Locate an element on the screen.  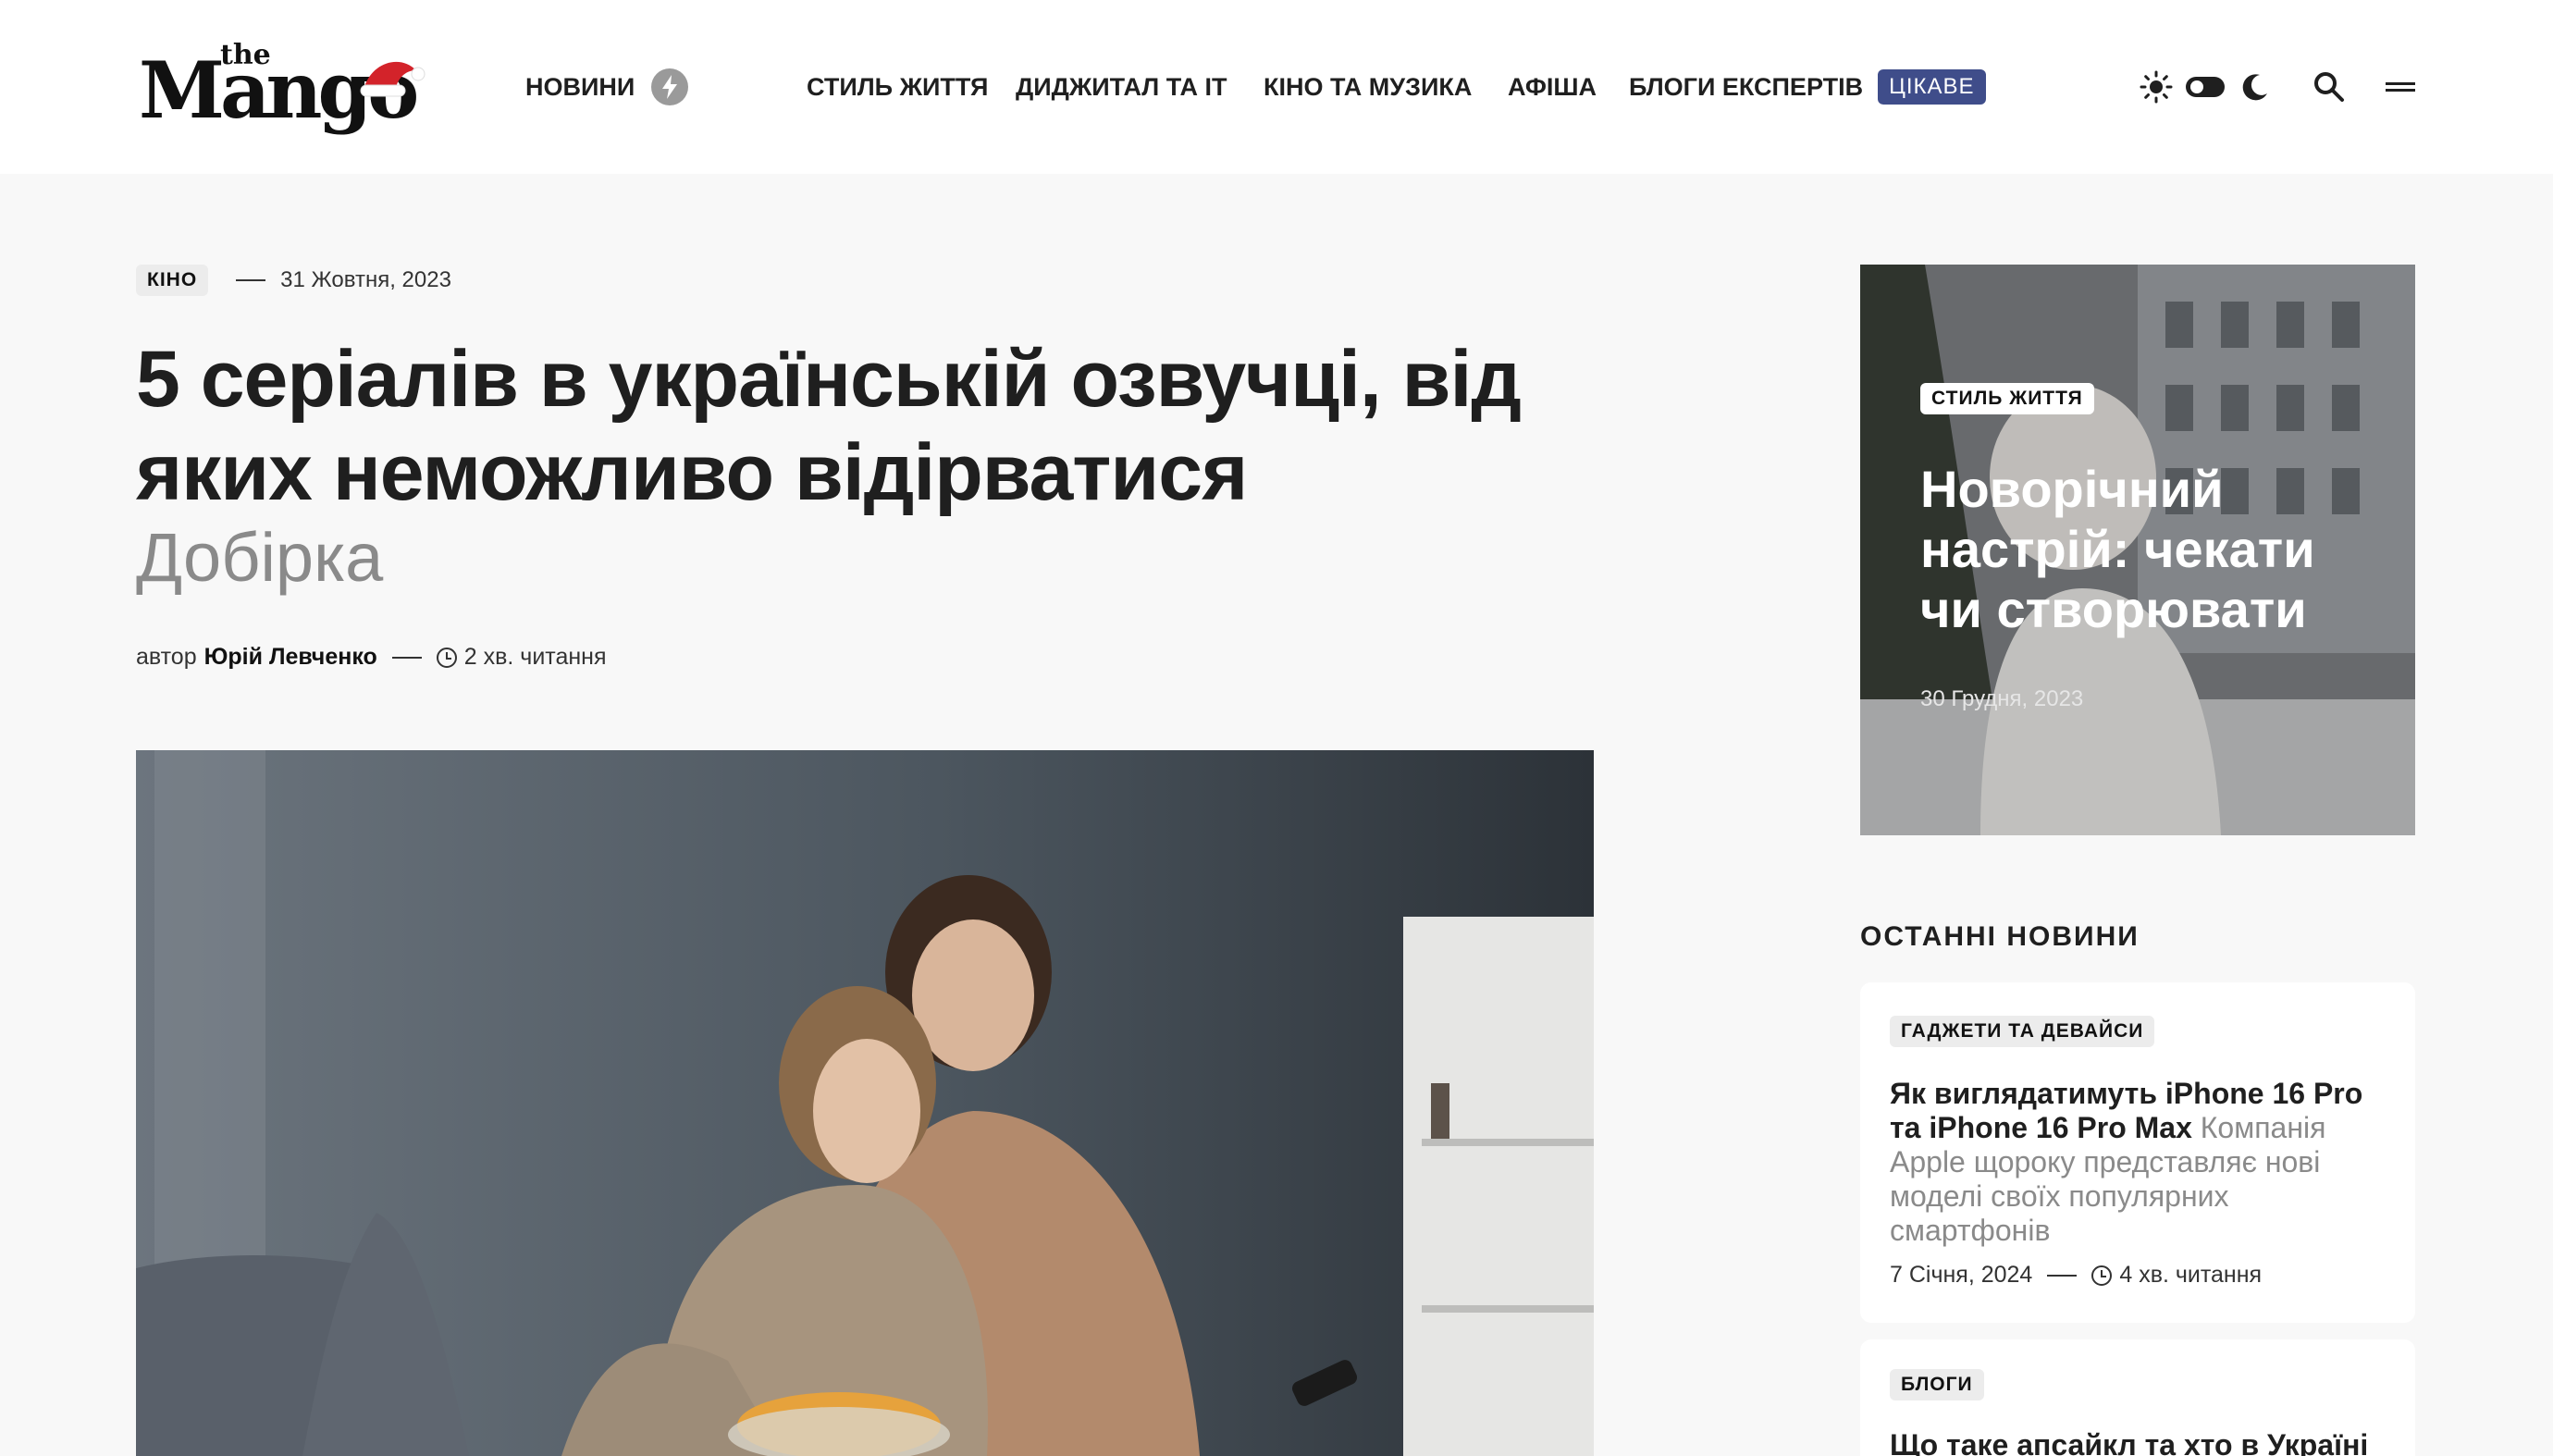
nav-item-news: НОВИНИ is located at coordinates (580, 87).